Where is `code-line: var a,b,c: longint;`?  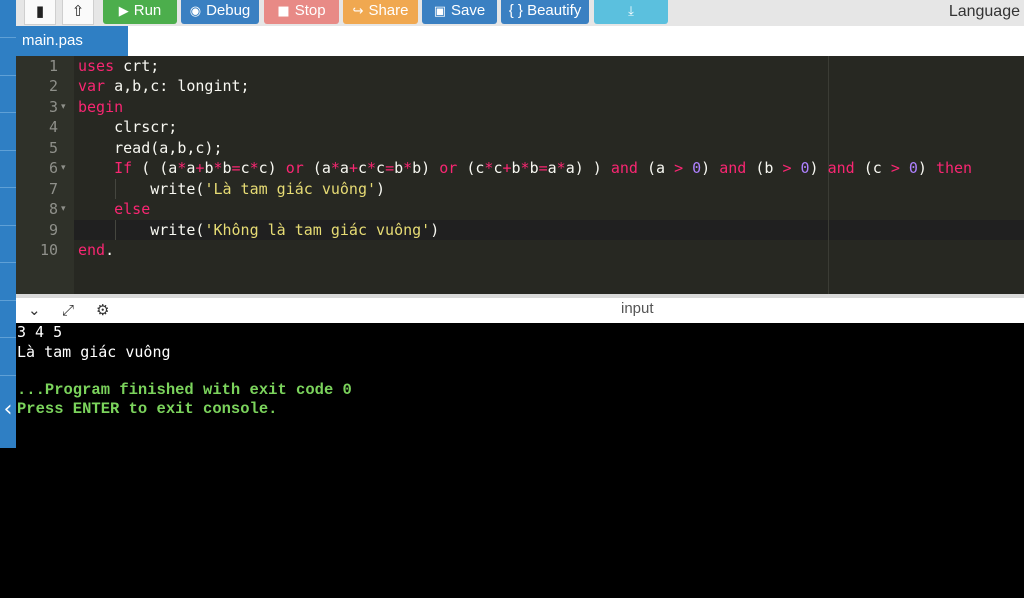 code-line: var a,b,c: longint; is located at coordinates (164, 86).